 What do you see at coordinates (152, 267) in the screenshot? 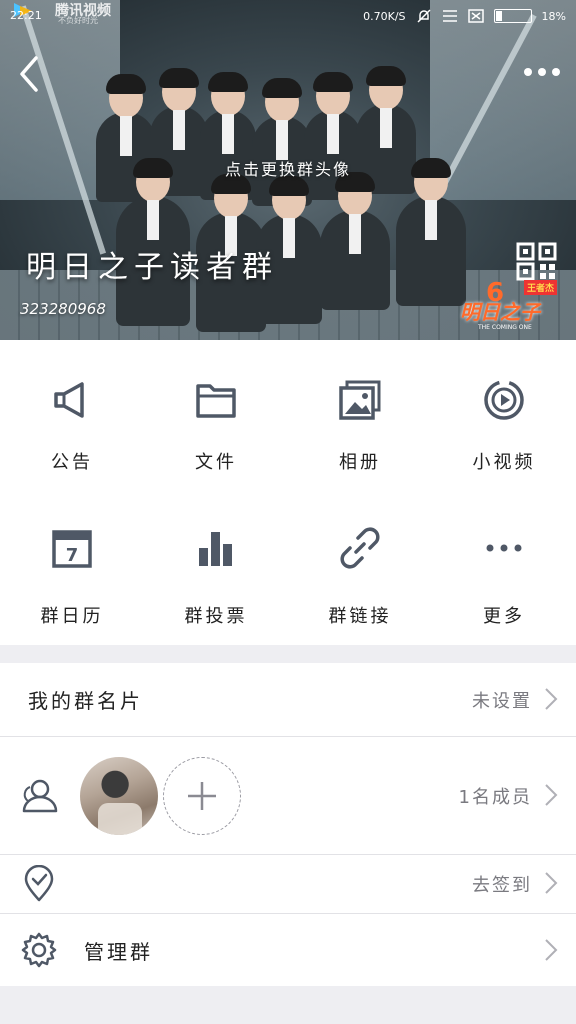
I see `group-name: 明日之子读者群` at bounding box center [152, 267].